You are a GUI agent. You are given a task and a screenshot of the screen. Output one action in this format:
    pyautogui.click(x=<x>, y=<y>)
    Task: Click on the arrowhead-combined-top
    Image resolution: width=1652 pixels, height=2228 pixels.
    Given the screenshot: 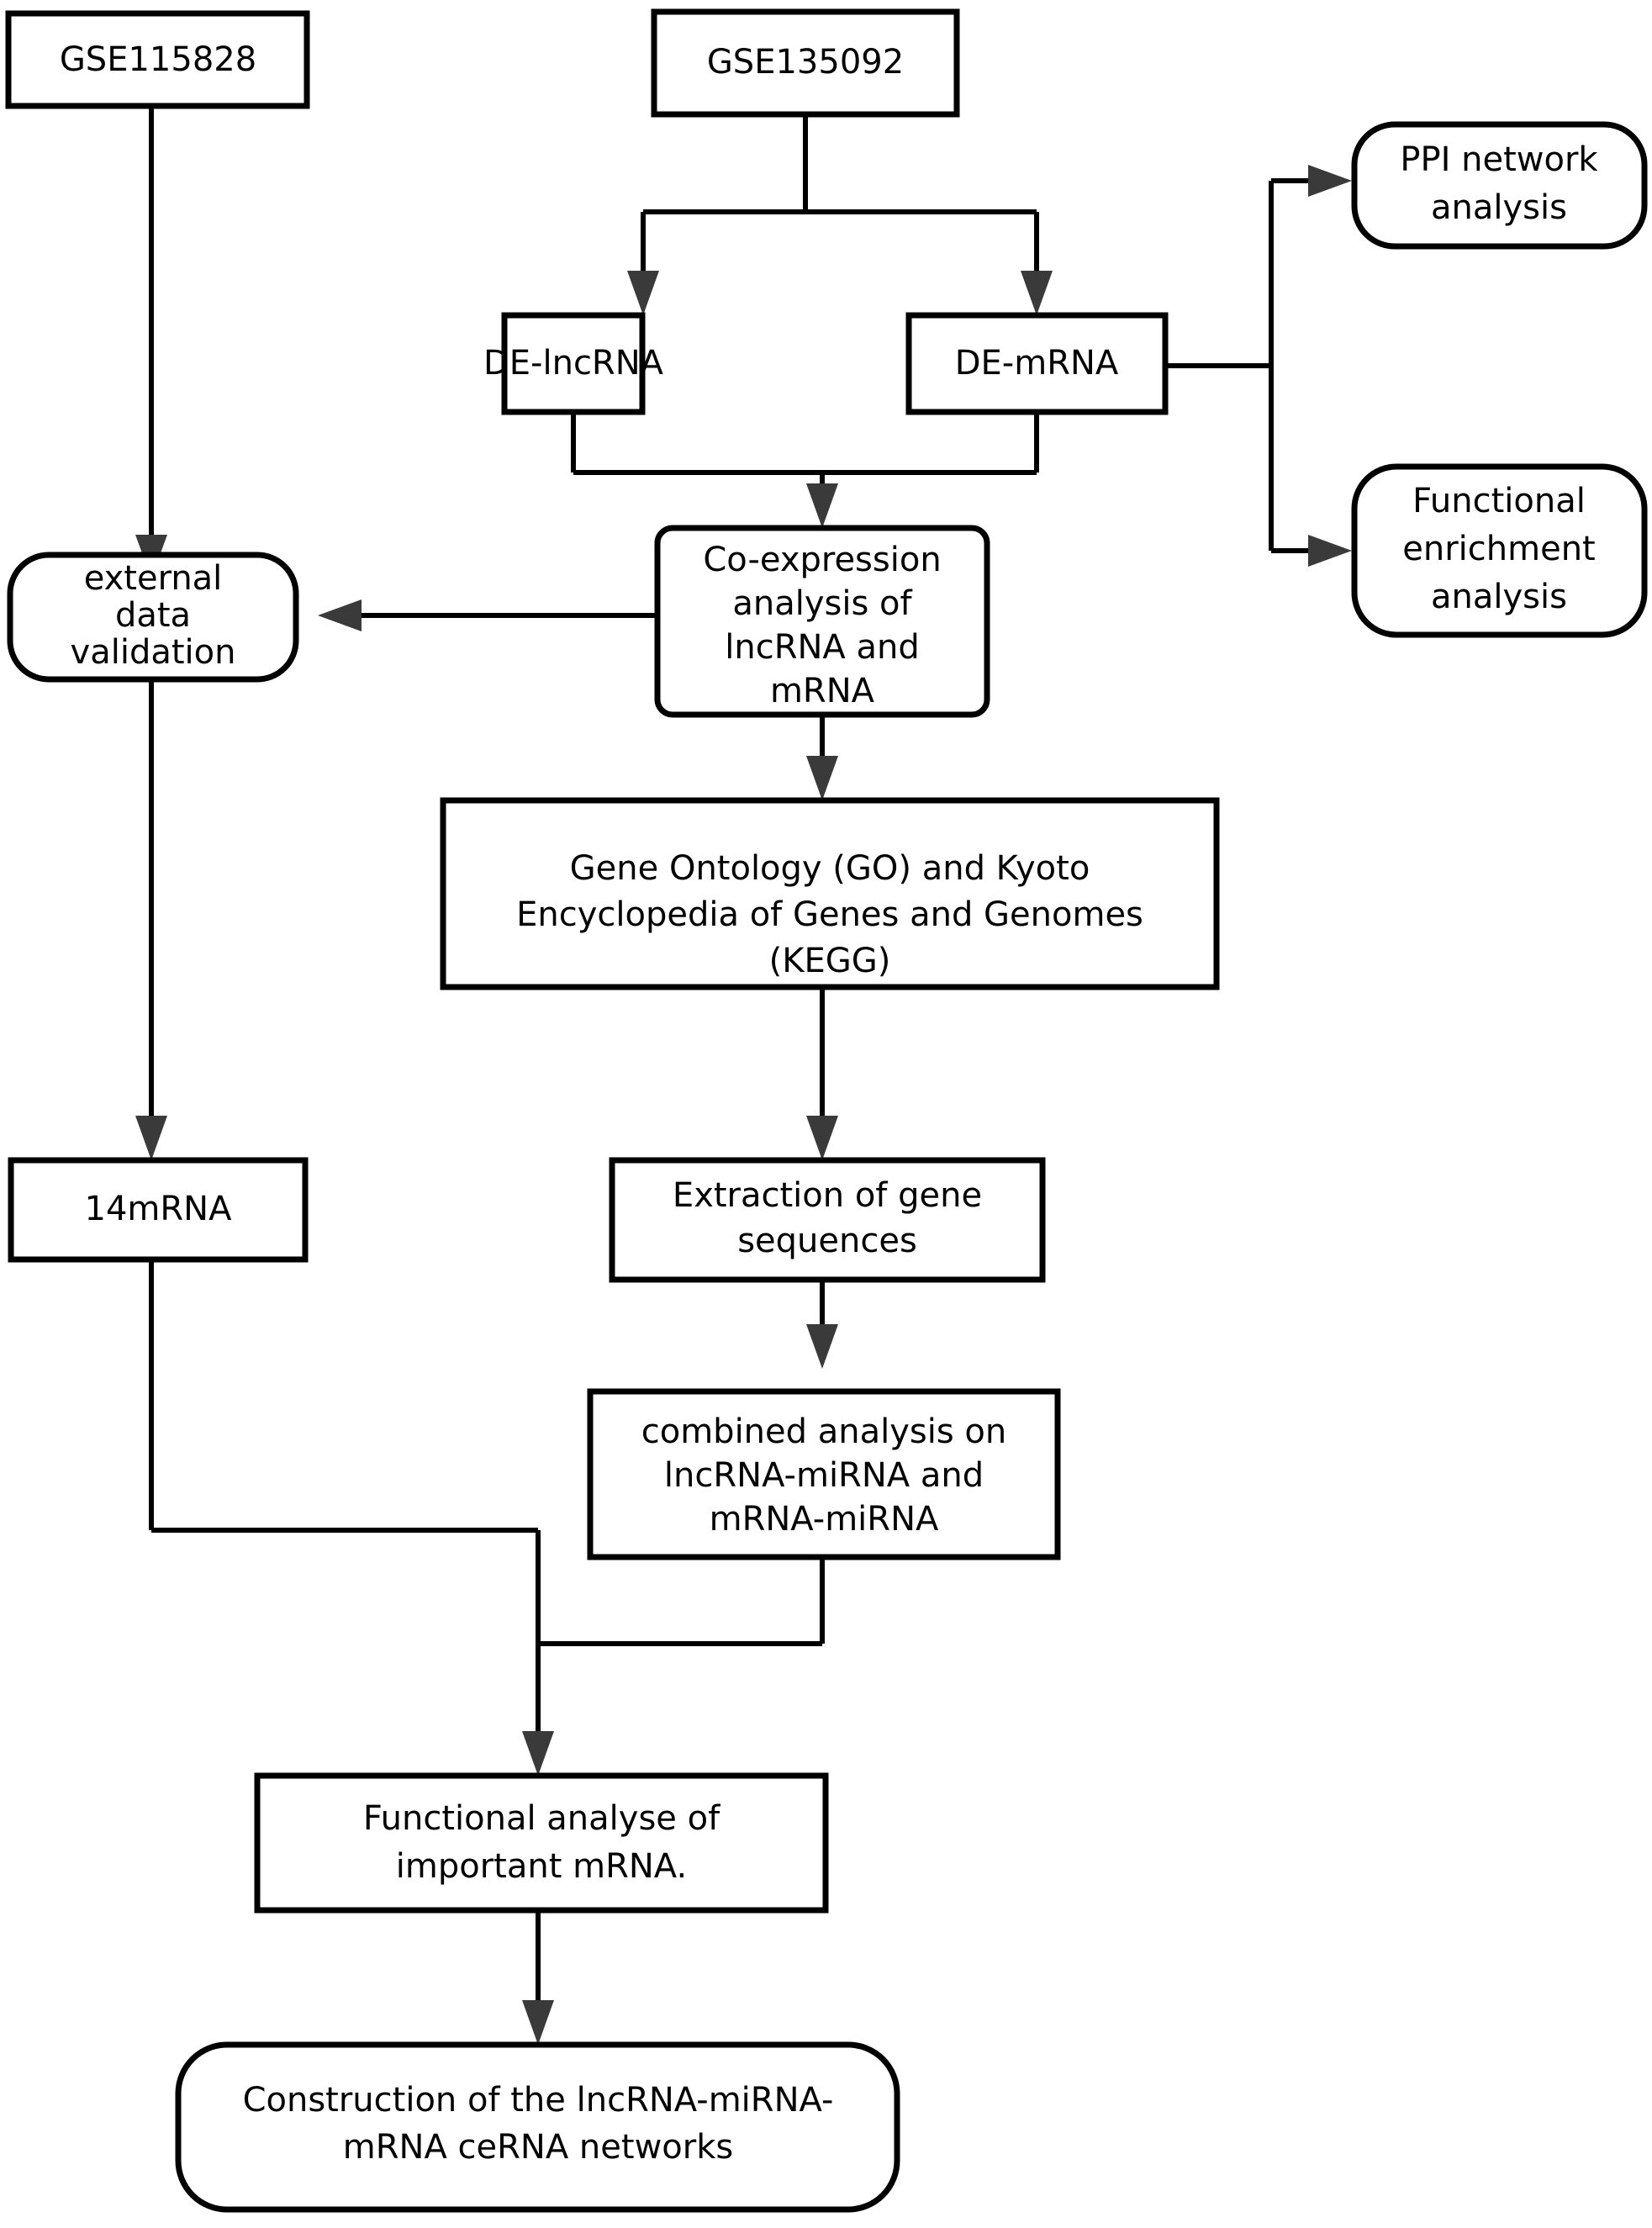 What is the action you would take?
    pyautogui.click(x=822, y=1346)
    